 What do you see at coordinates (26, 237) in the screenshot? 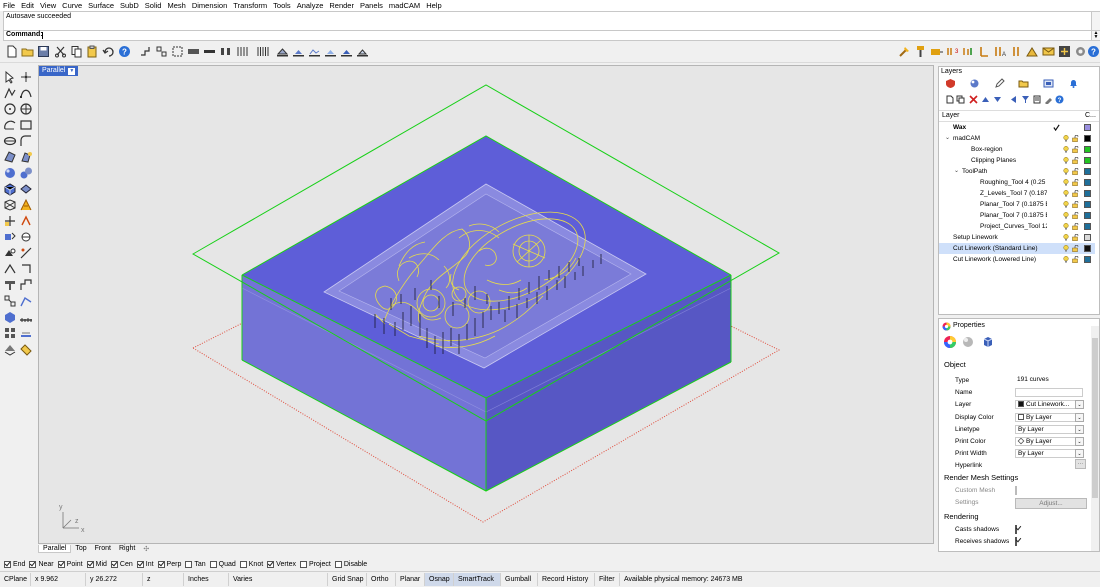
I see `mirror-icon` at bounding box center [26, 237].